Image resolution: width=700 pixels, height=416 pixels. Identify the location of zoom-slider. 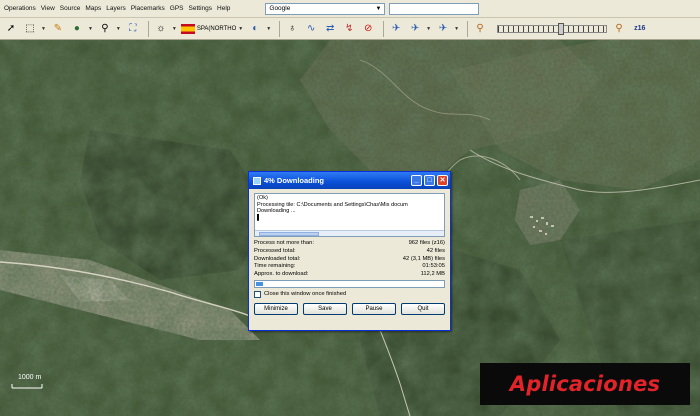
(552, 28).